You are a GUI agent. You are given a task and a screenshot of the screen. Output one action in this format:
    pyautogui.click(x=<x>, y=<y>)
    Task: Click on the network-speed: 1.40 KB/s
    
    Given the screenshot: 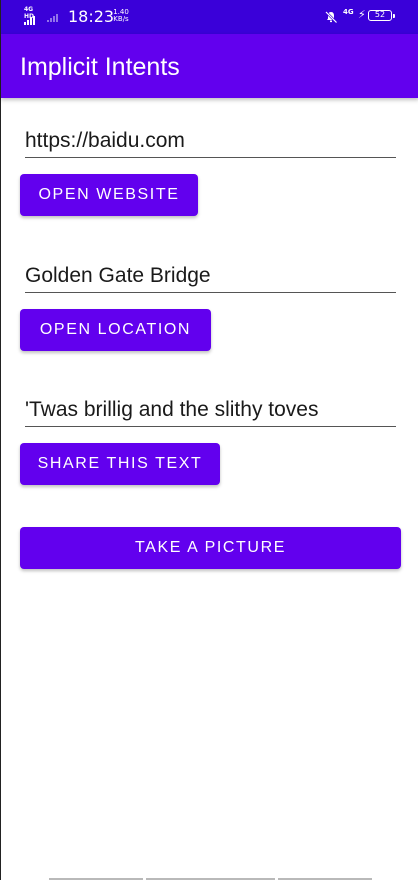 What is the action you would take?
    pyautogui.click(x=121, y=16)
    